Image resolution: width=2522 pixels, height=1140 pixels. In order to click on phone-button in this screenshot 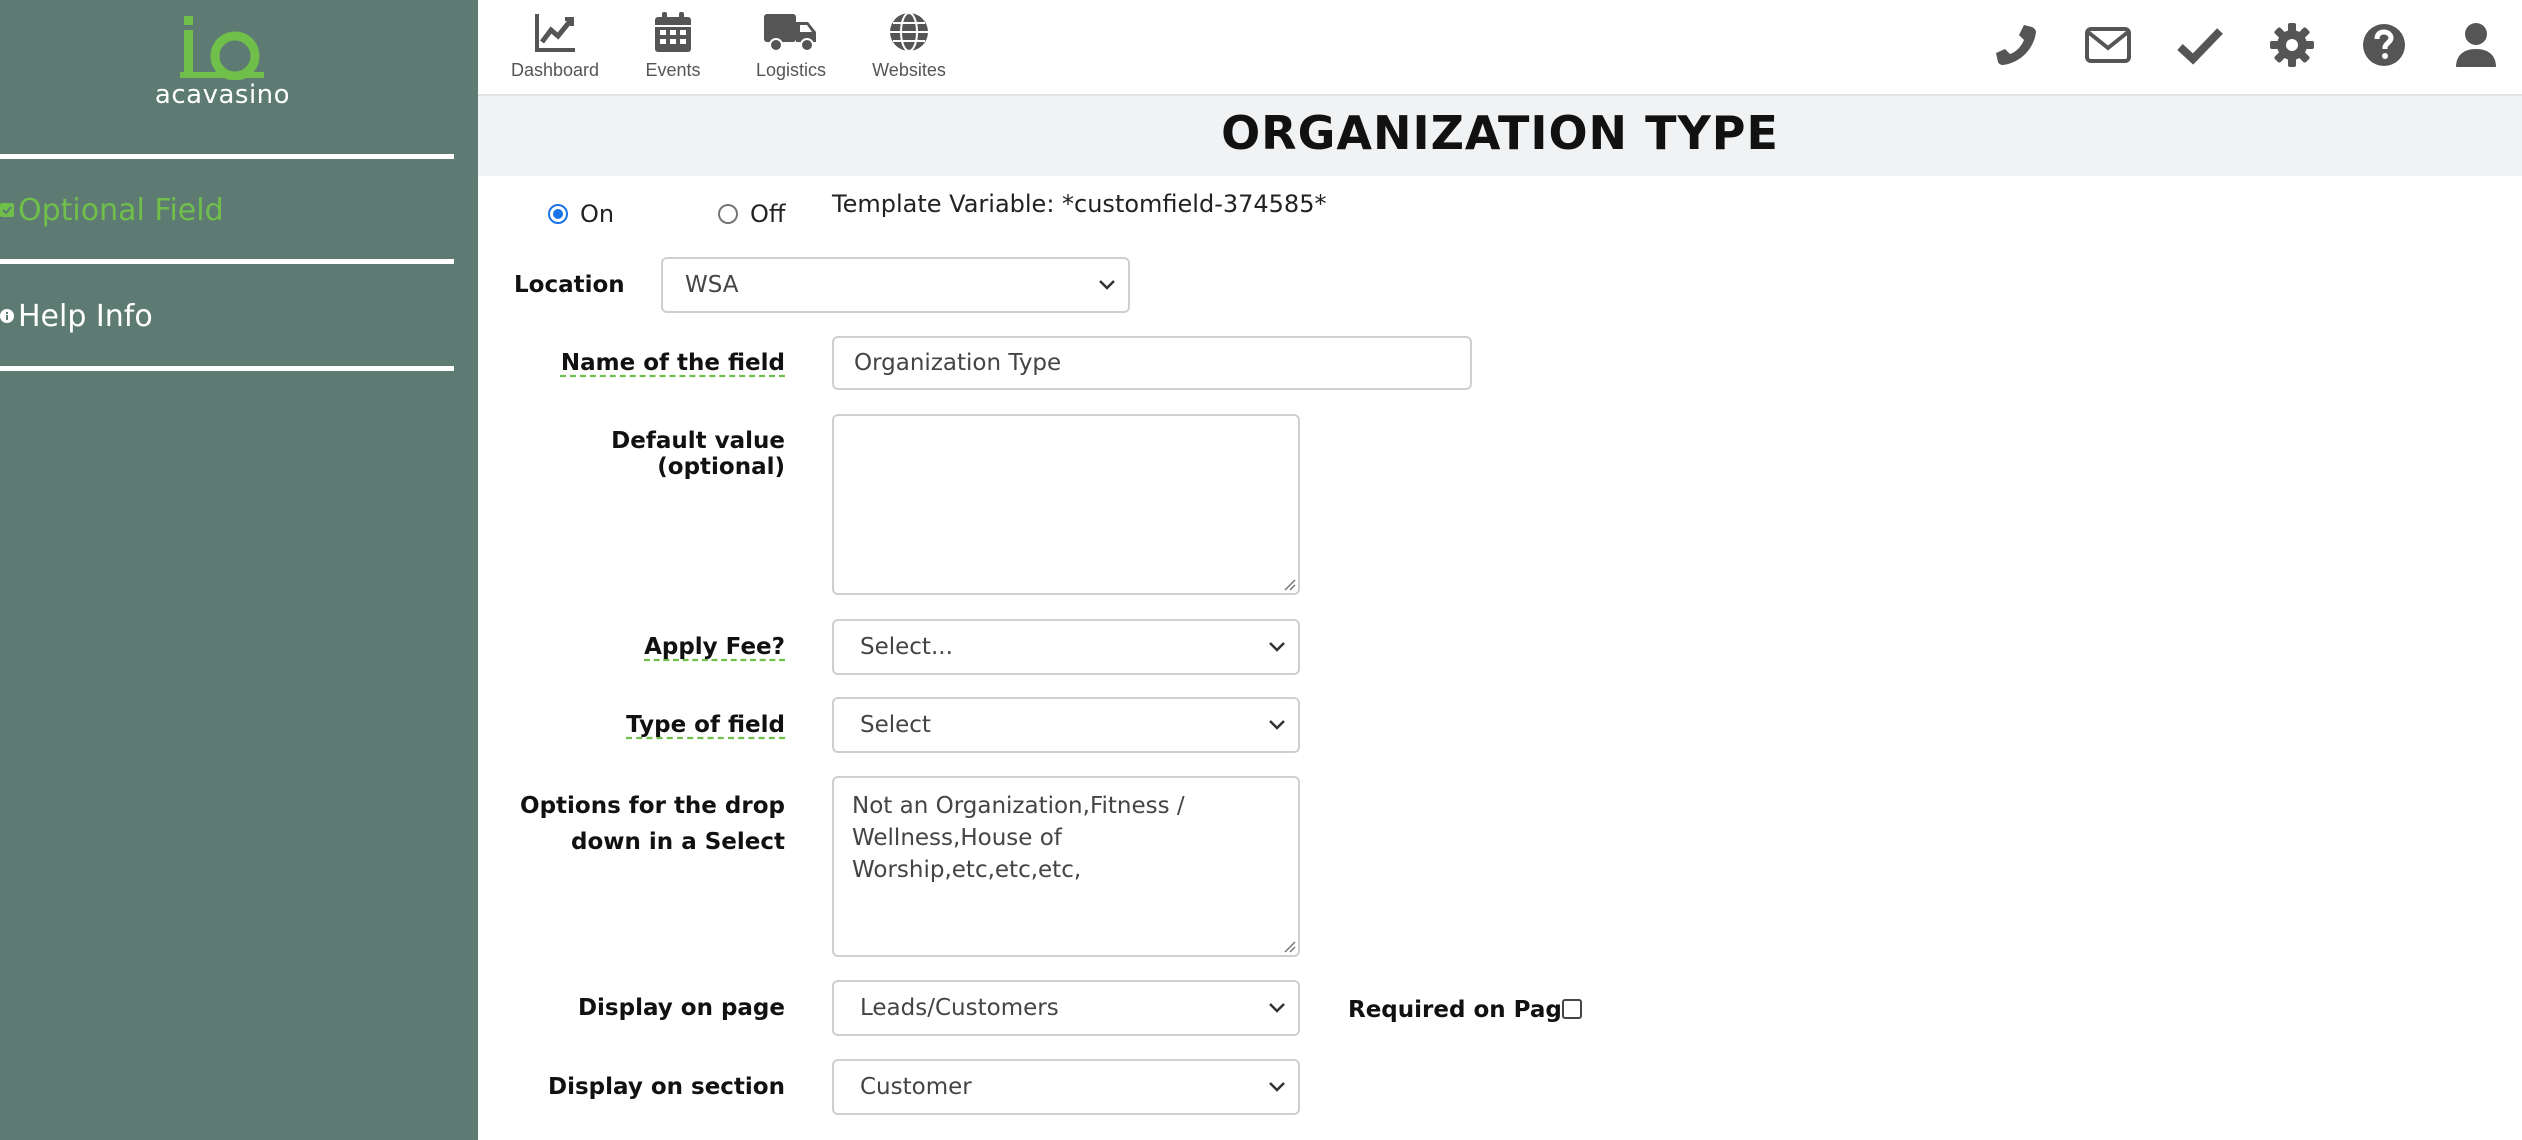, I will do `click(2016, 45)`.